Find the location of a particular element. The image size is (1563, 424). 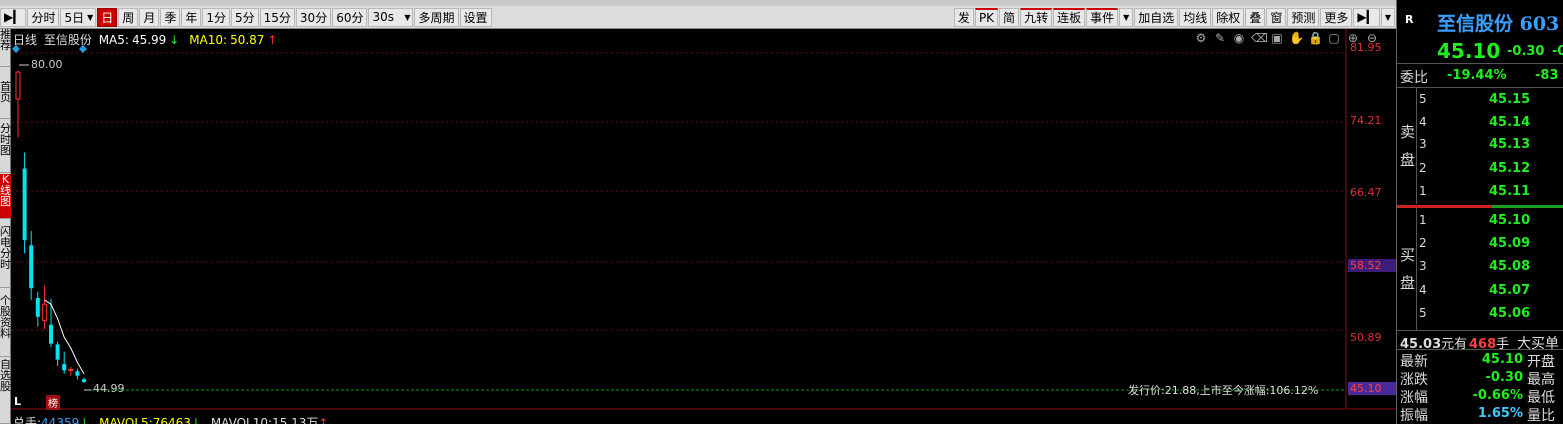

issue-price-note: 发行价:21.88,上市至今涨幅:106.12% is located at coordinates (1223, 390).